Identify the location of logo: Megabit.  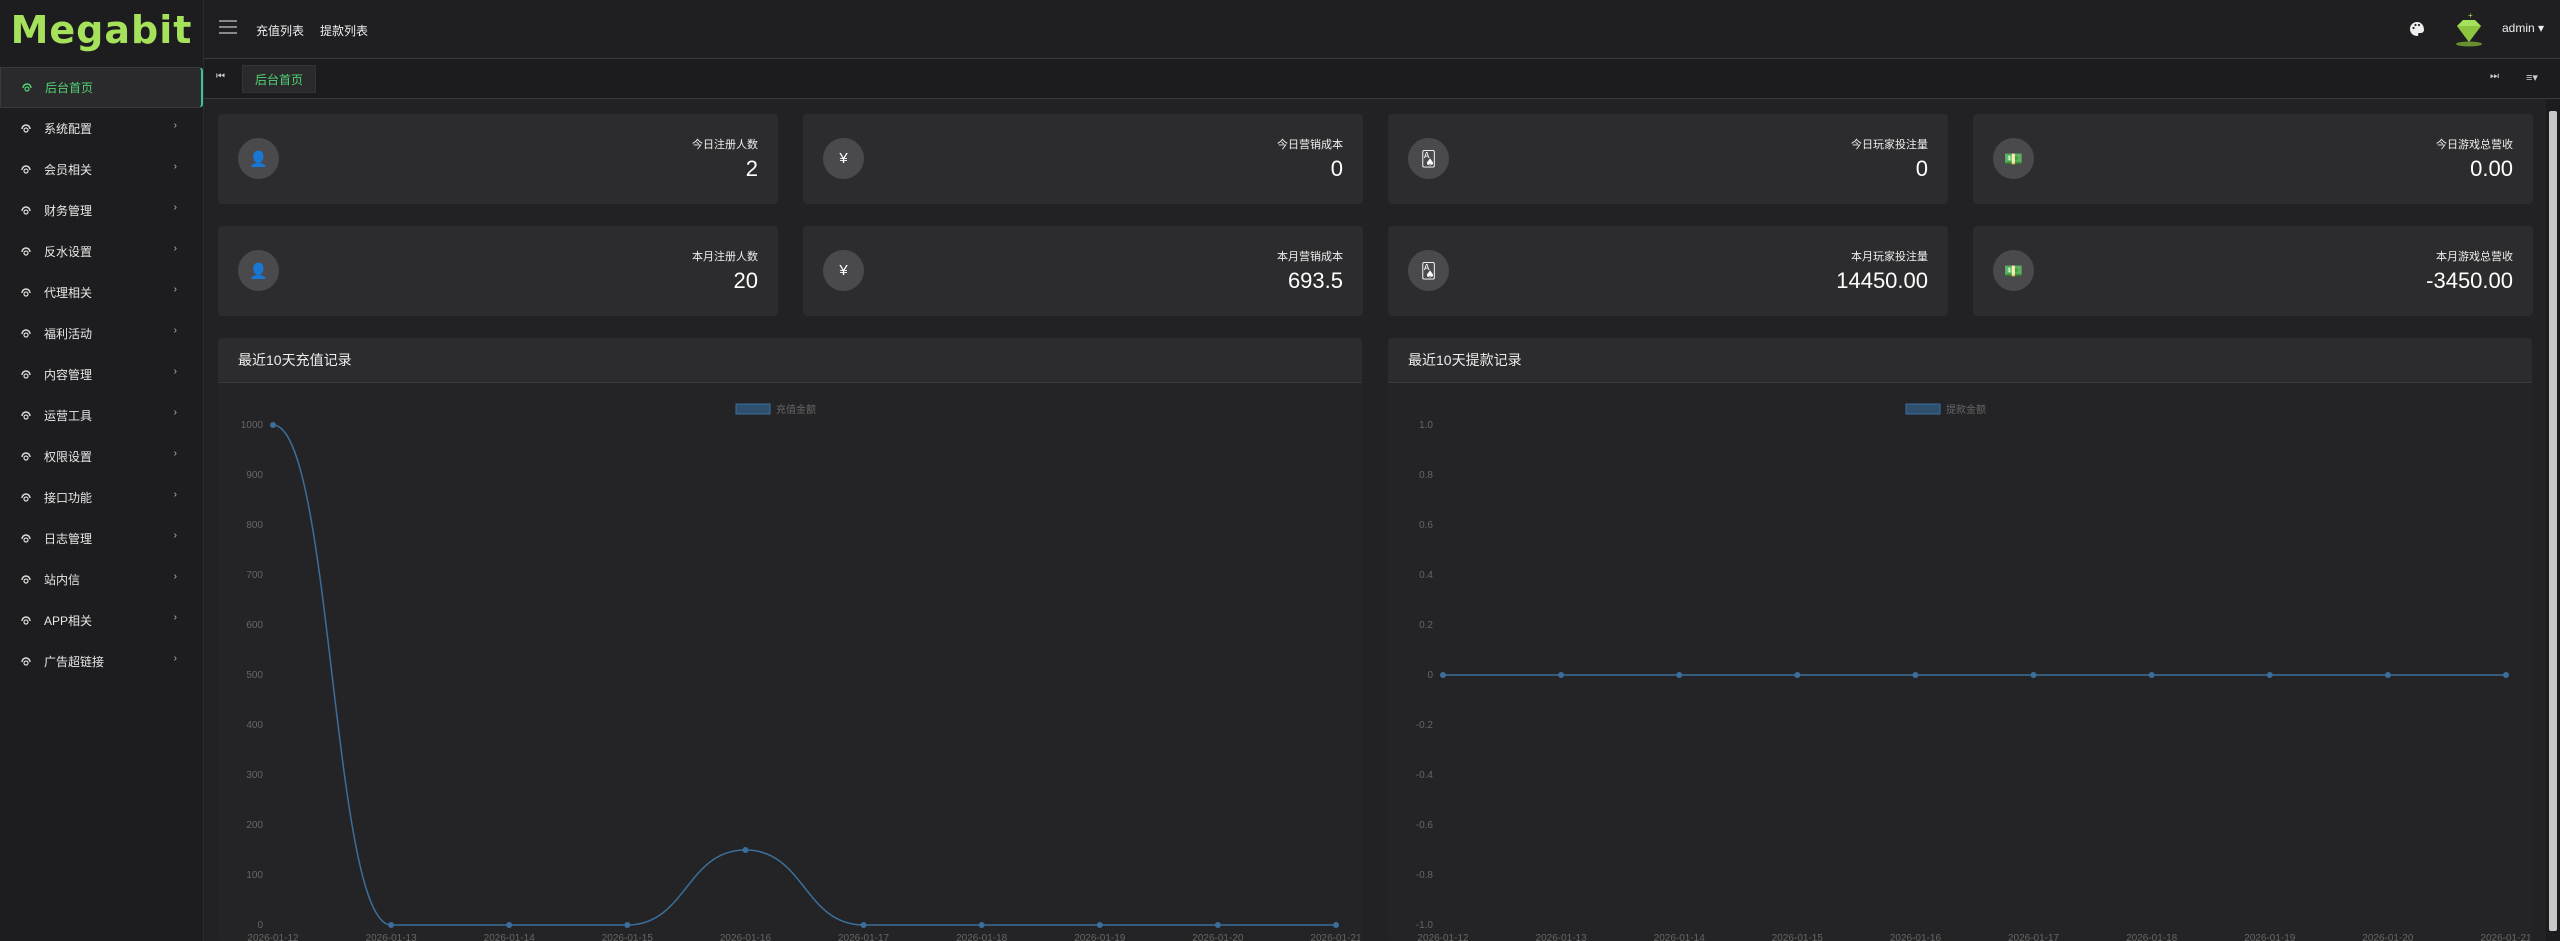
(101, 30).